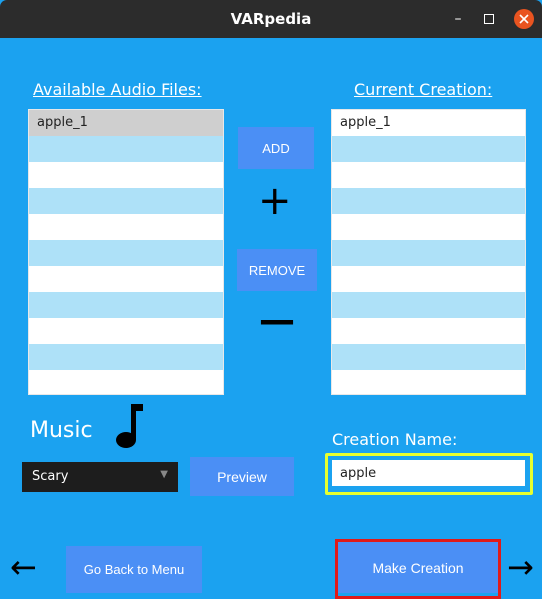  What do you see at coordinates (395, 439) in the screenshot?
I see `creation-name-label: Creation Name:` at bounding box center [395, 439].